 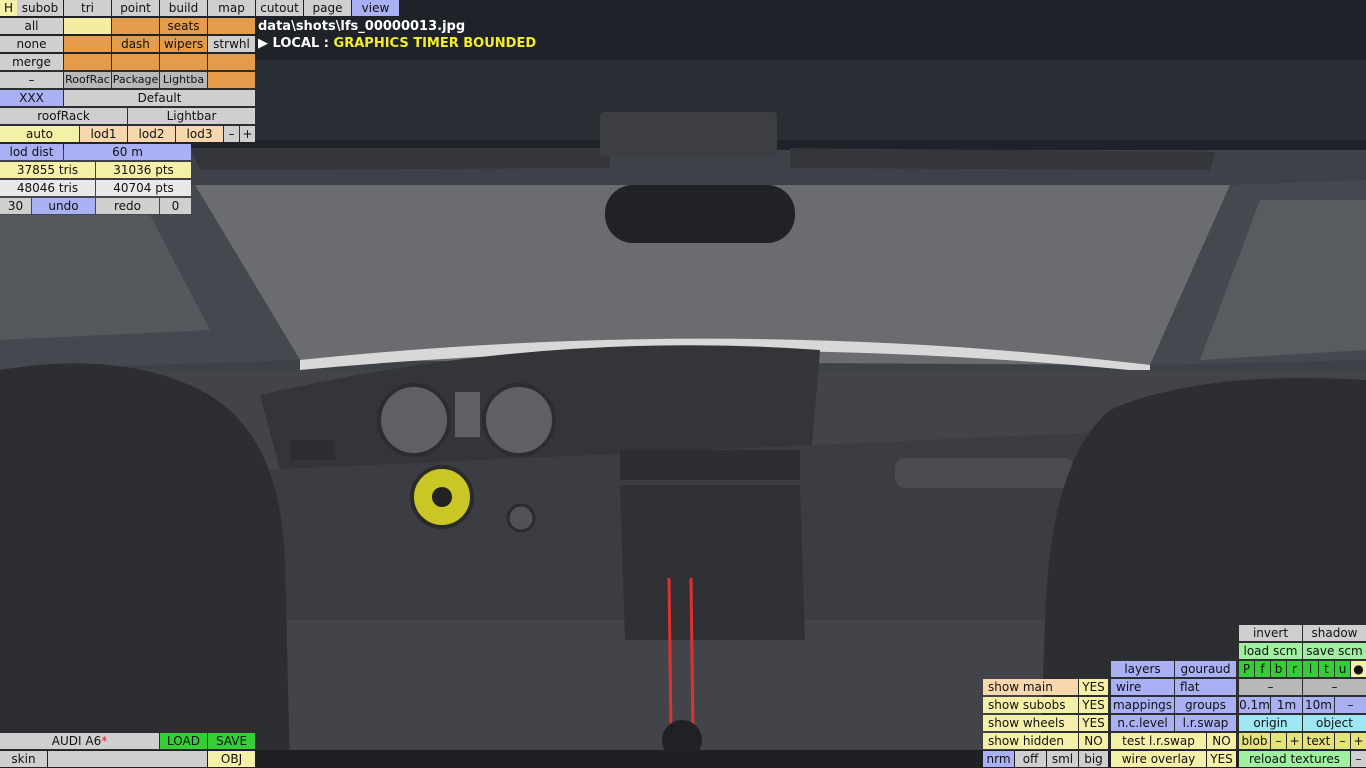 I want to click on config-lightbar: Lightbar, so click(x=191, y=116).